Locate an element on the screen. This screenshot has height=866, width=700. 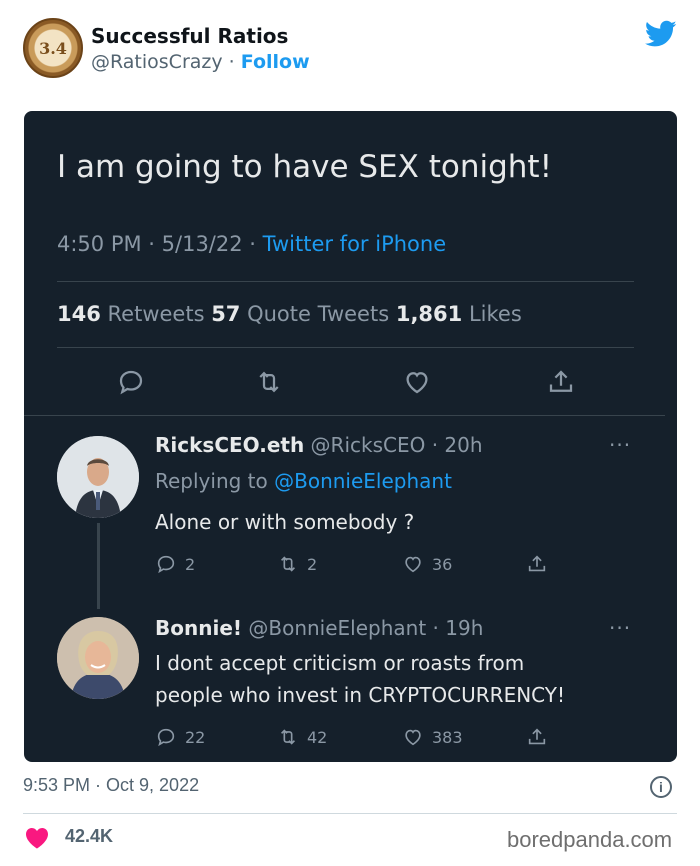
follow-button: Follow is located at coordinates (275, 62).